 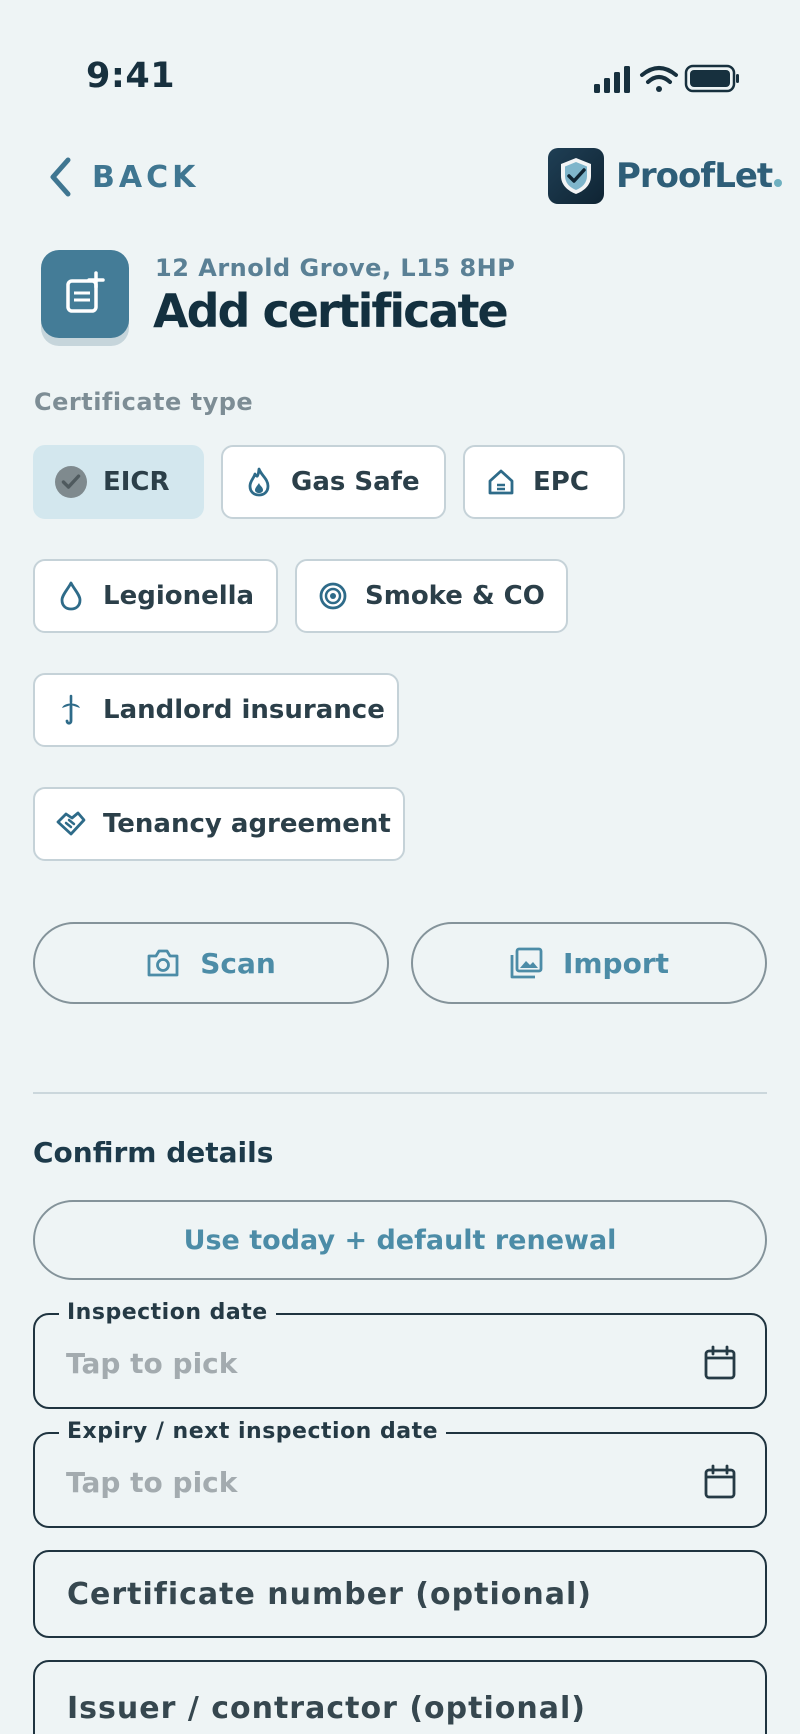 I want to click on issuer-contractor-input: Issuer / contractor (optional), so click(x=400, y=1697).